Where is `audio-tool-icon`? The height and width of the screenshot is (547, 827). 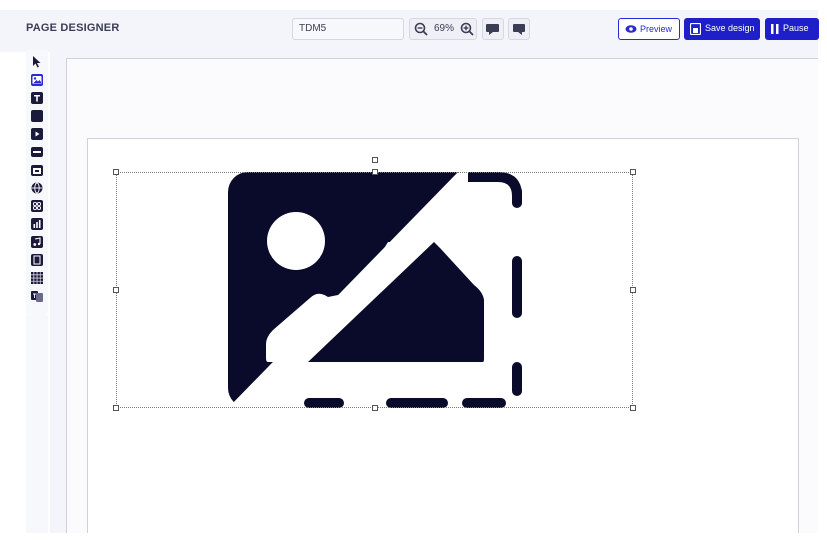
audio-tool-icon is located at coordinates (37, 242).